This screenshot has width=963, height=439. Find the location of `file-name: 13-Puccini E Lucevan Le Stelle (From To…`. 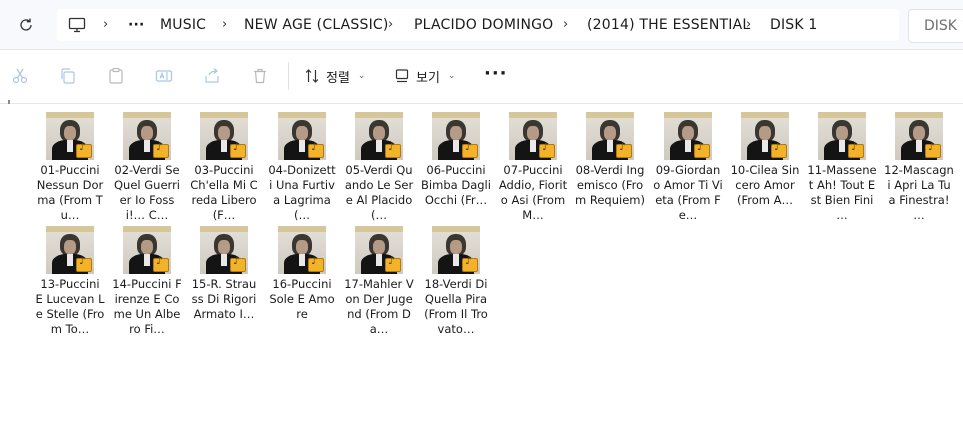

file-name: 13-Puccini E Lucevan Le Stelle (From To… is located at coordinates (70, 306).